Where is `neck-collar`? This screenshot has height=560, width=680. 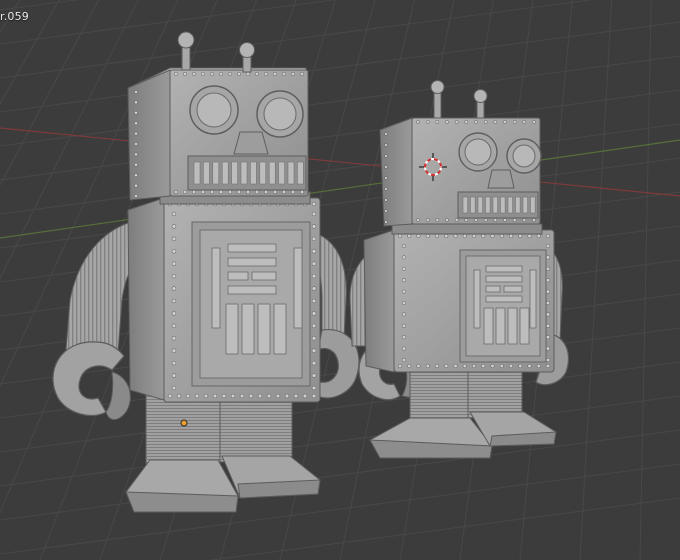 neck-collar is located at coordinates (467, 229).